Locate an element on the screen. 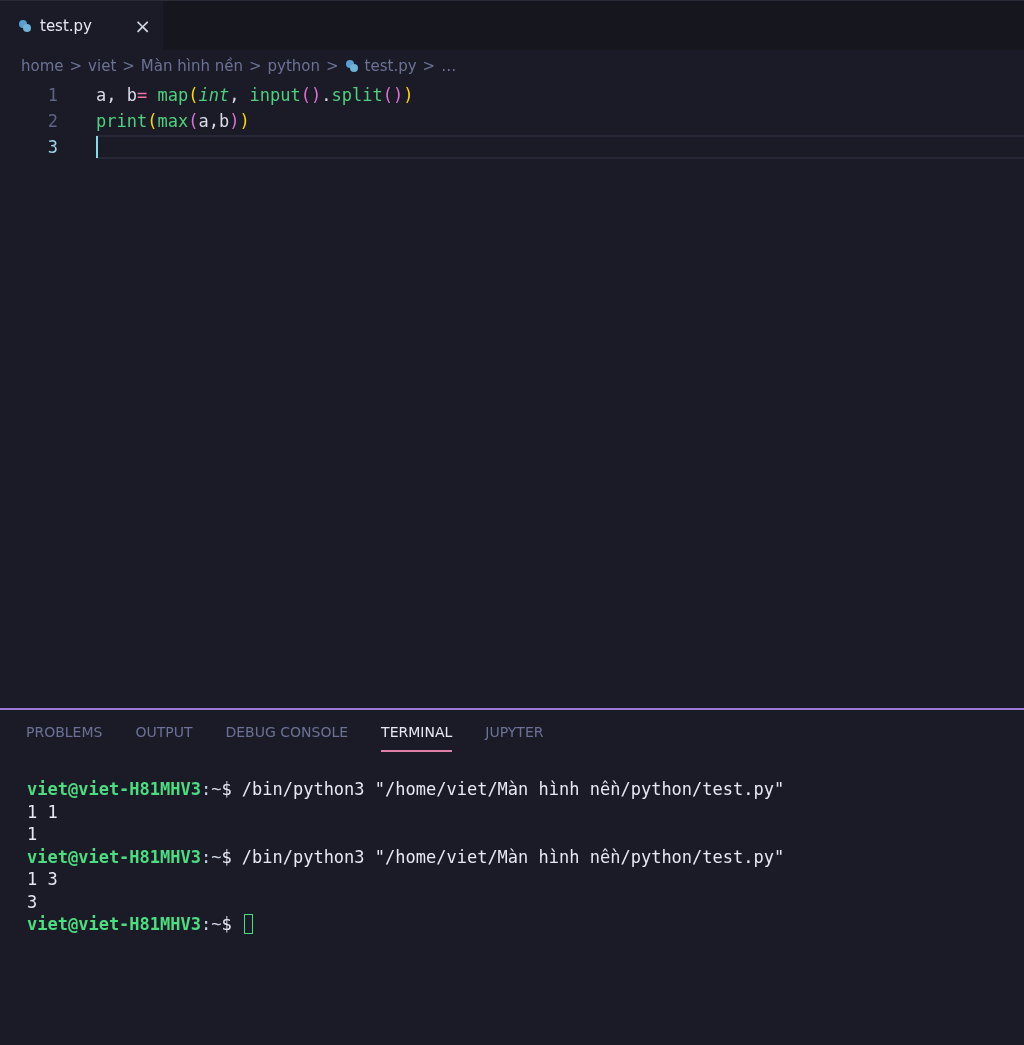 Image resolution: width=1024 pixels, height=1045 pixels. panel-tab: JUPYTER is located at coordinates (514, 738).